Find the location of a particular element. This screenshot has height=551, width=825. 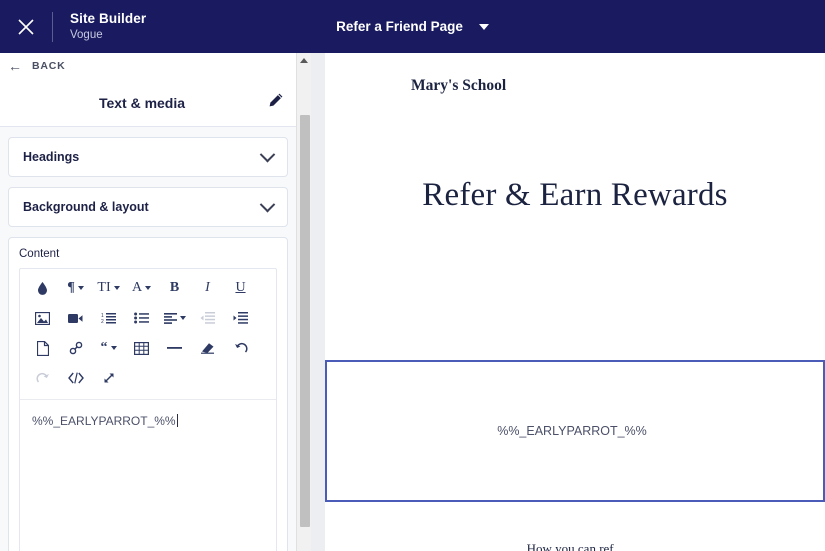

panel-title: Text & media is located at coordinates (142, 102).